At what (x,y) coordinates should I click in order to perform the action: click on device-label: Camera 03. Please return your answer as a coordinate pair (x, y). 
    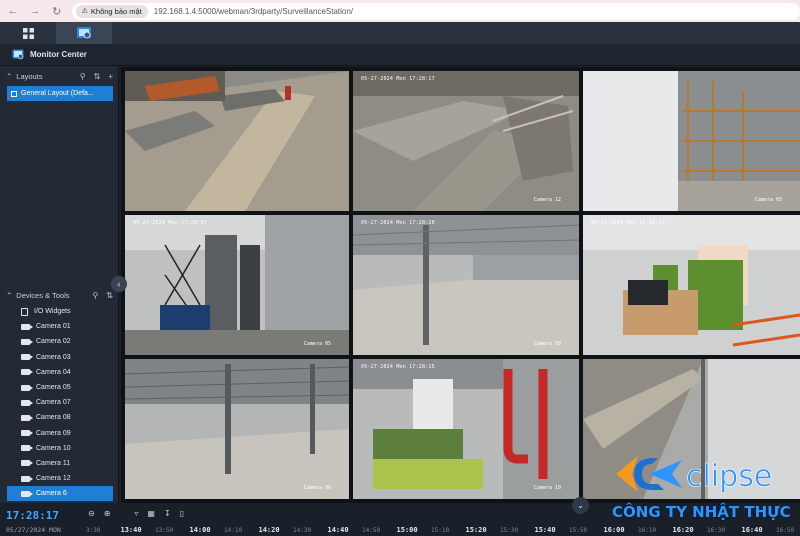
    Looking at the image, I should click on (53, 357).